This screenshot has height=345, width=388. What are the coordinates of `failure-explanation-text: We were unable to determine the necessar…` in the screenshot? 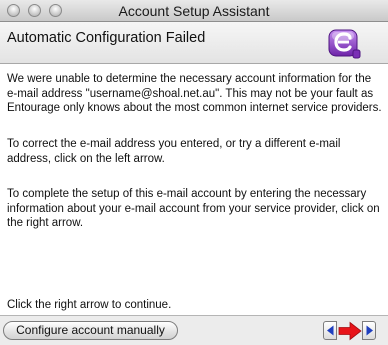 It's located at (194, 93).